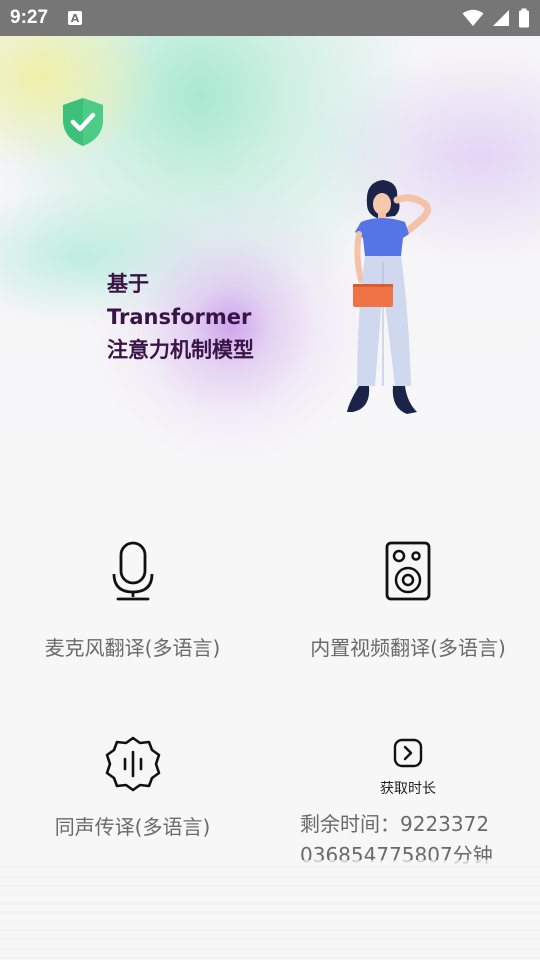  Describe the element at coordinates (75, 18) in the screenshot. I see `notification-app-icon: A` at that location.